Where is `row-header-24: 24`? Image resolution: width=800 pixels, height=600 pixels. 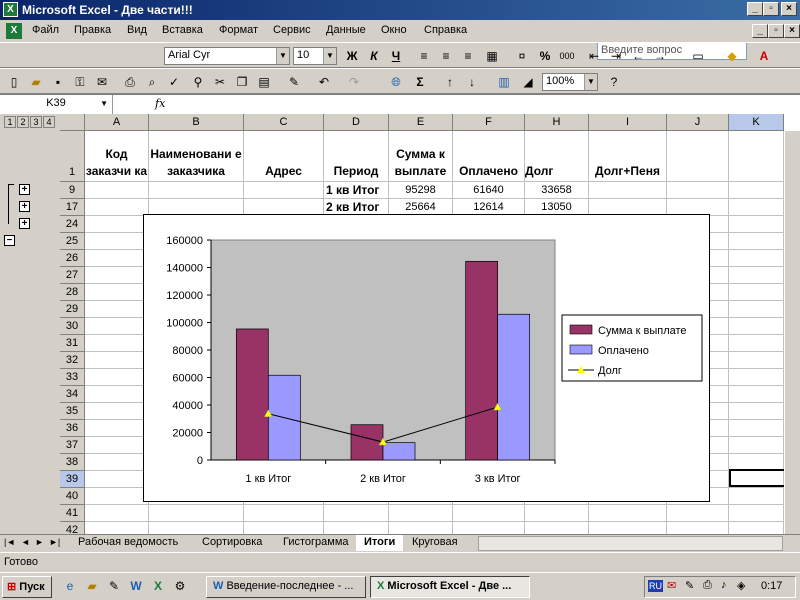 row-header-24: 24 is located at coordinates (72, 224).